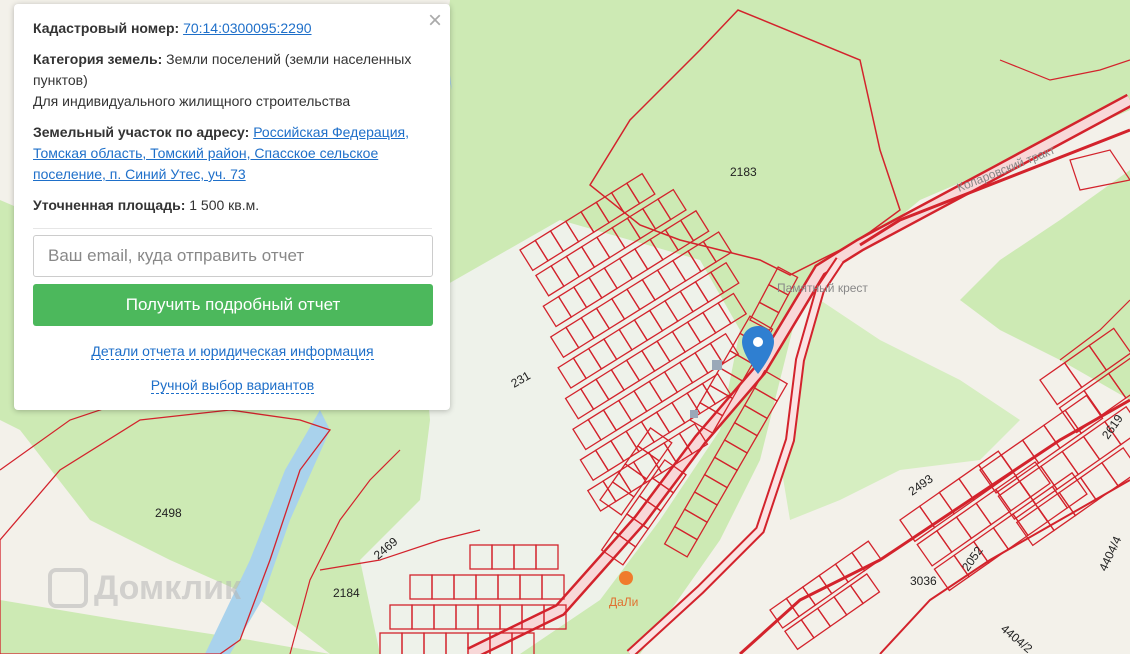  I want to click on watermark: Домклик, so click(144, 588).